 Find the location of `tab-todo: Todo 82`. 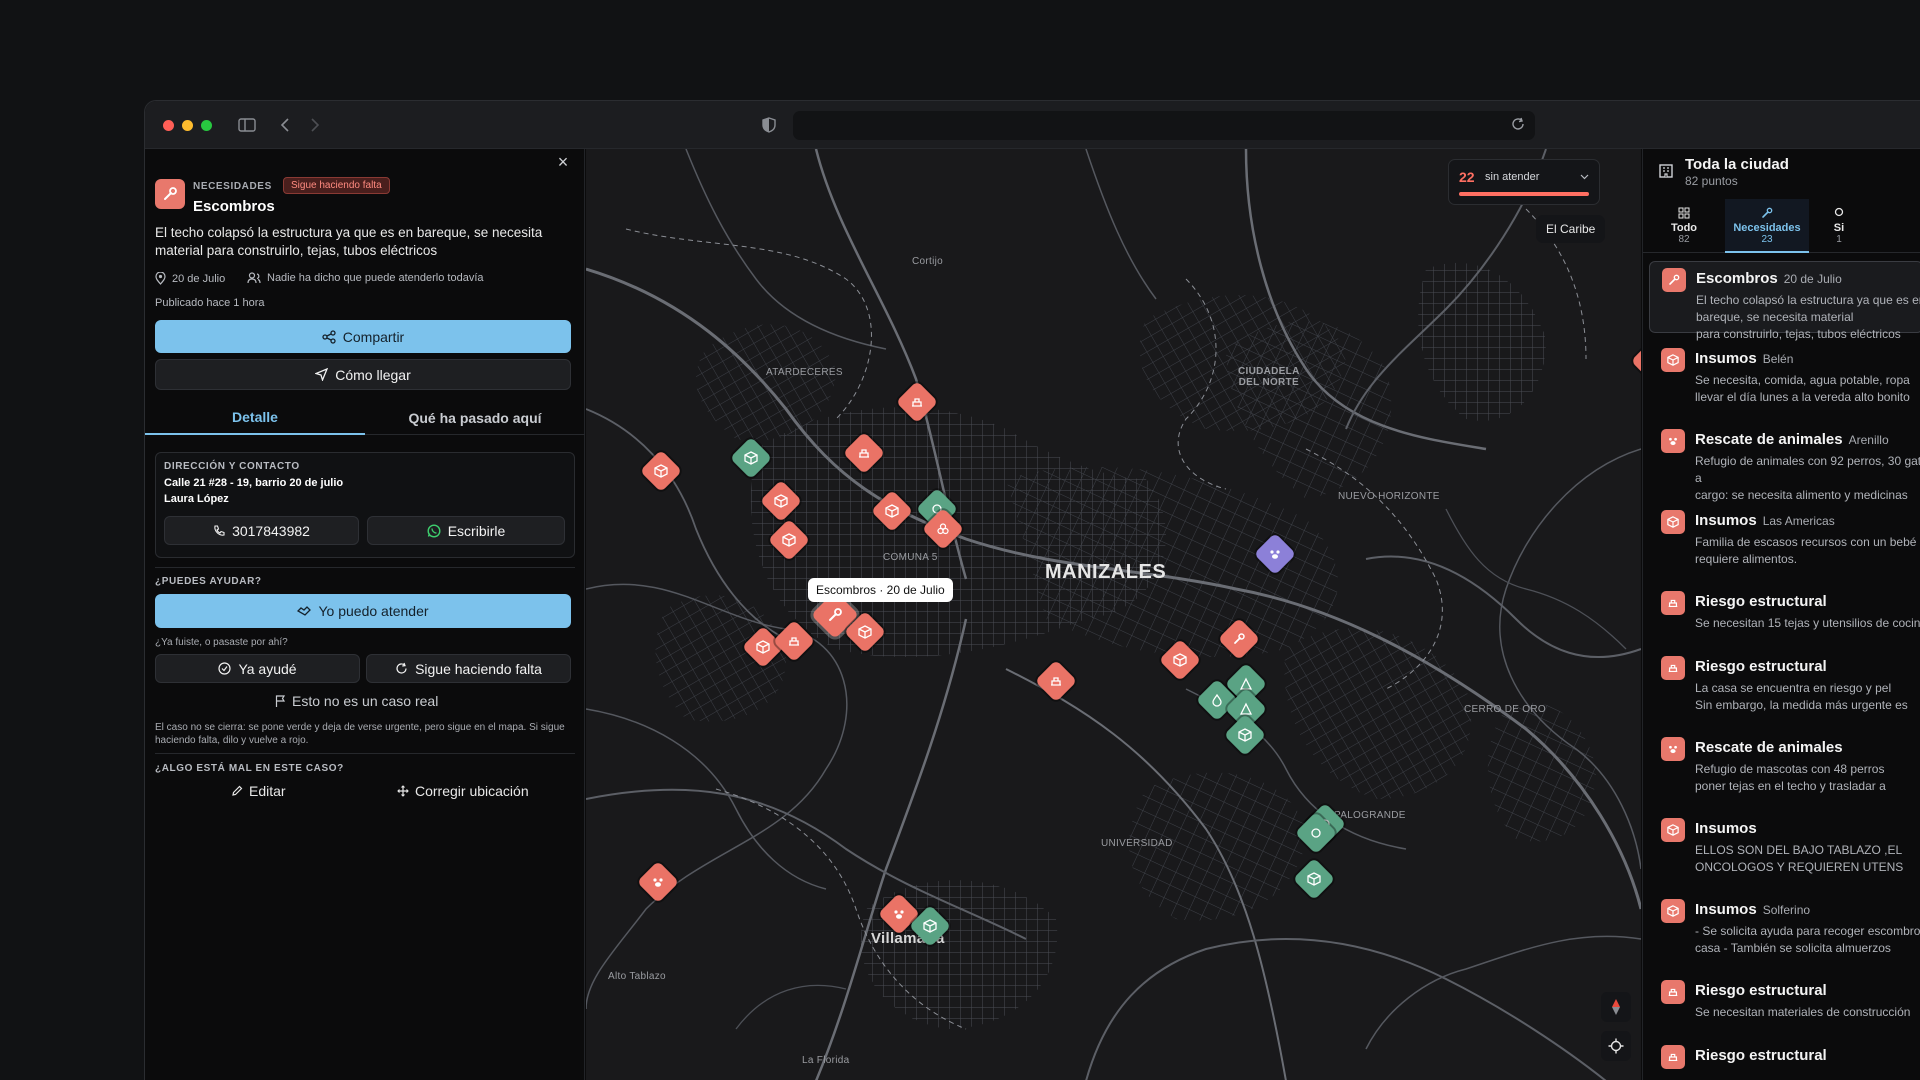

tab-todo: Todo 82 is located at coordinates (1684, 226).